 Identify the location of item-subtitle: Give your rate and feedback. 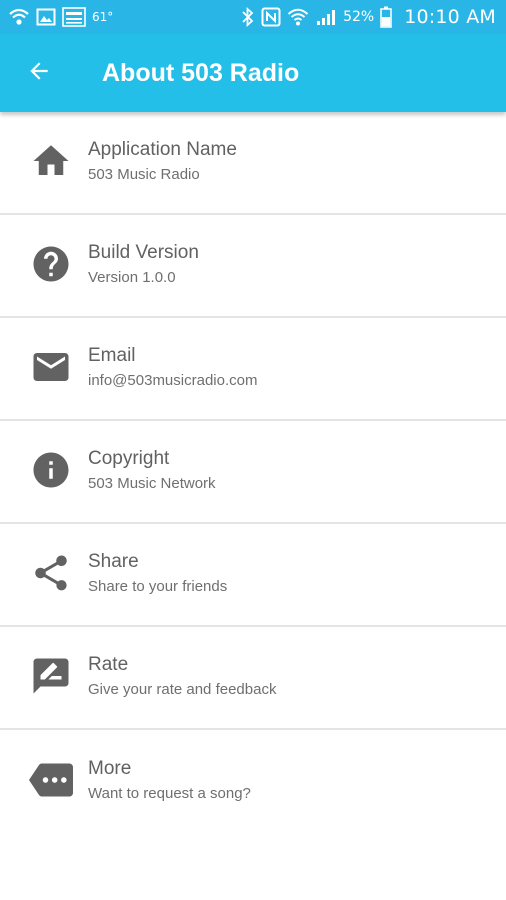
(182, 689).